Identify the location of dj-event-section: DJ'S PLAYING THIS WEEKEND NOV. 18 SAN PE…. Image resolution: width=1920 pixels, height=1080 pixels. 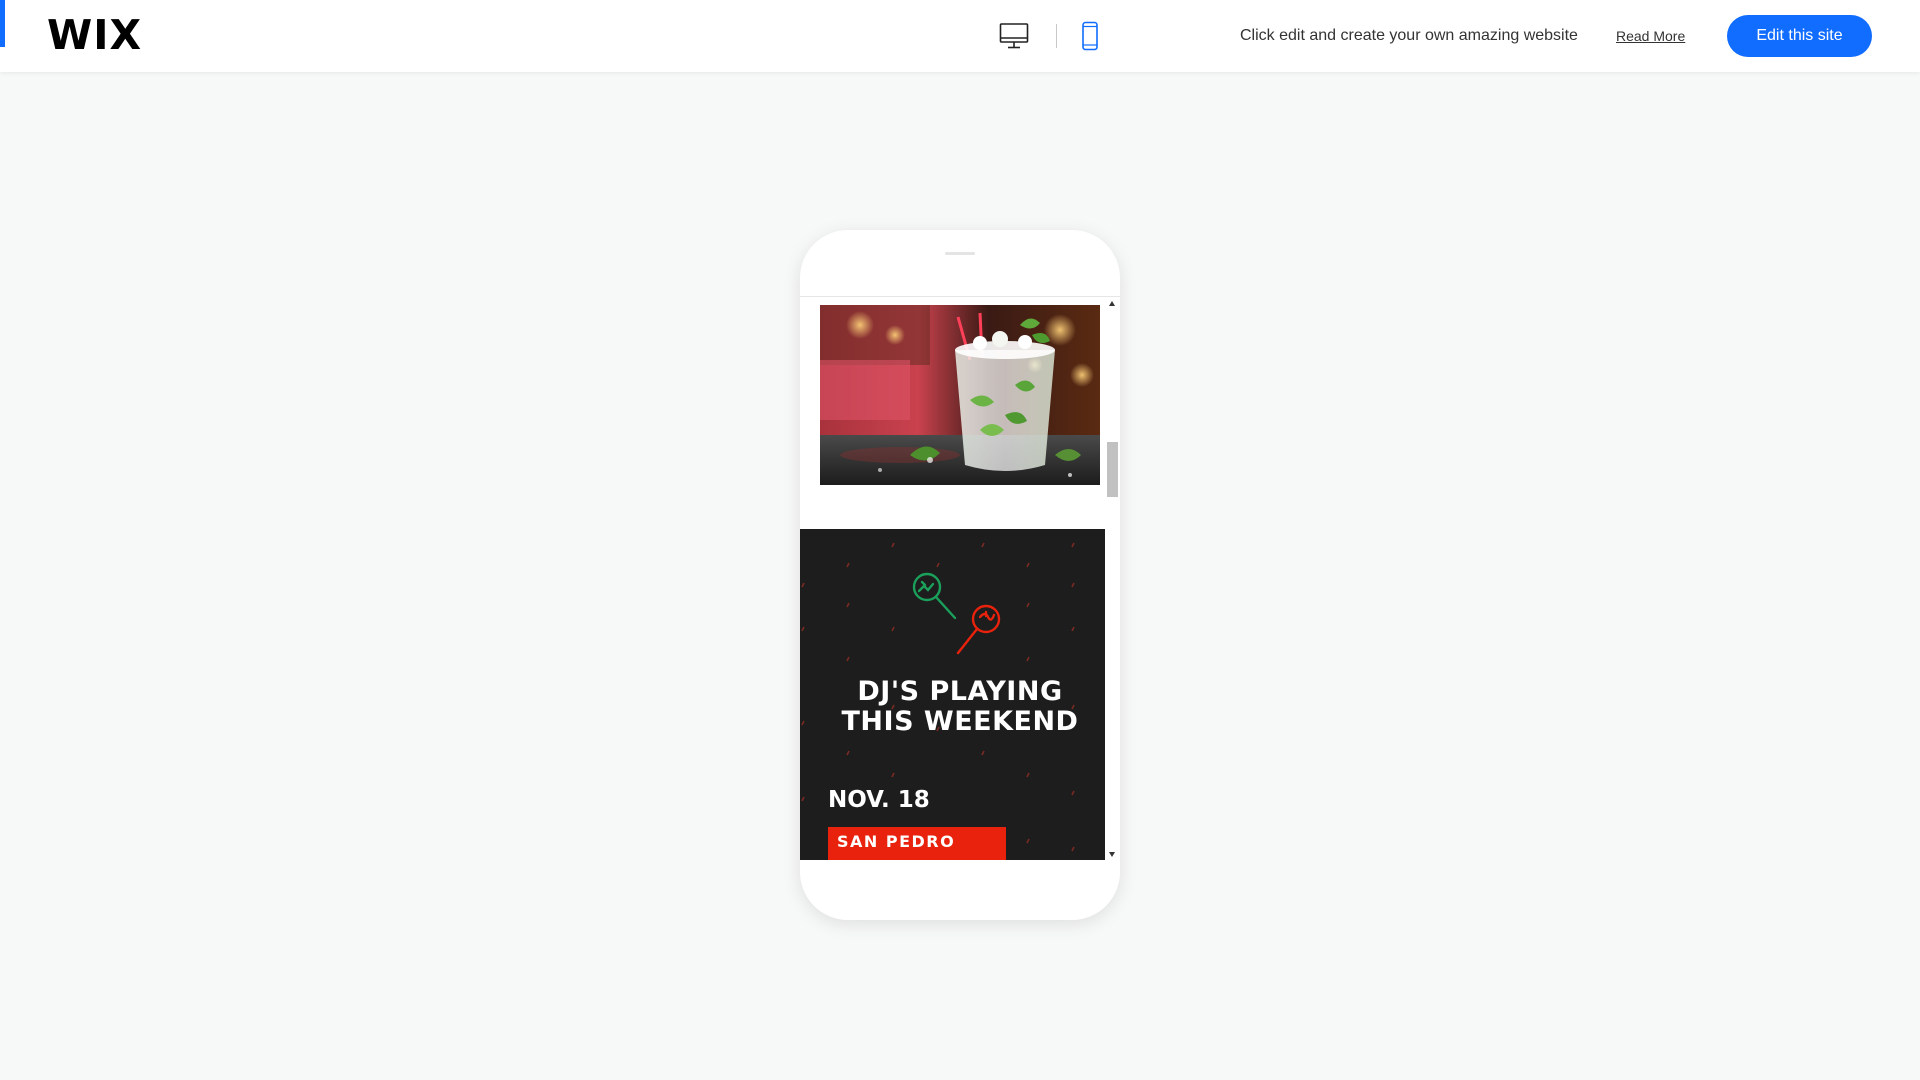
(952, 694).